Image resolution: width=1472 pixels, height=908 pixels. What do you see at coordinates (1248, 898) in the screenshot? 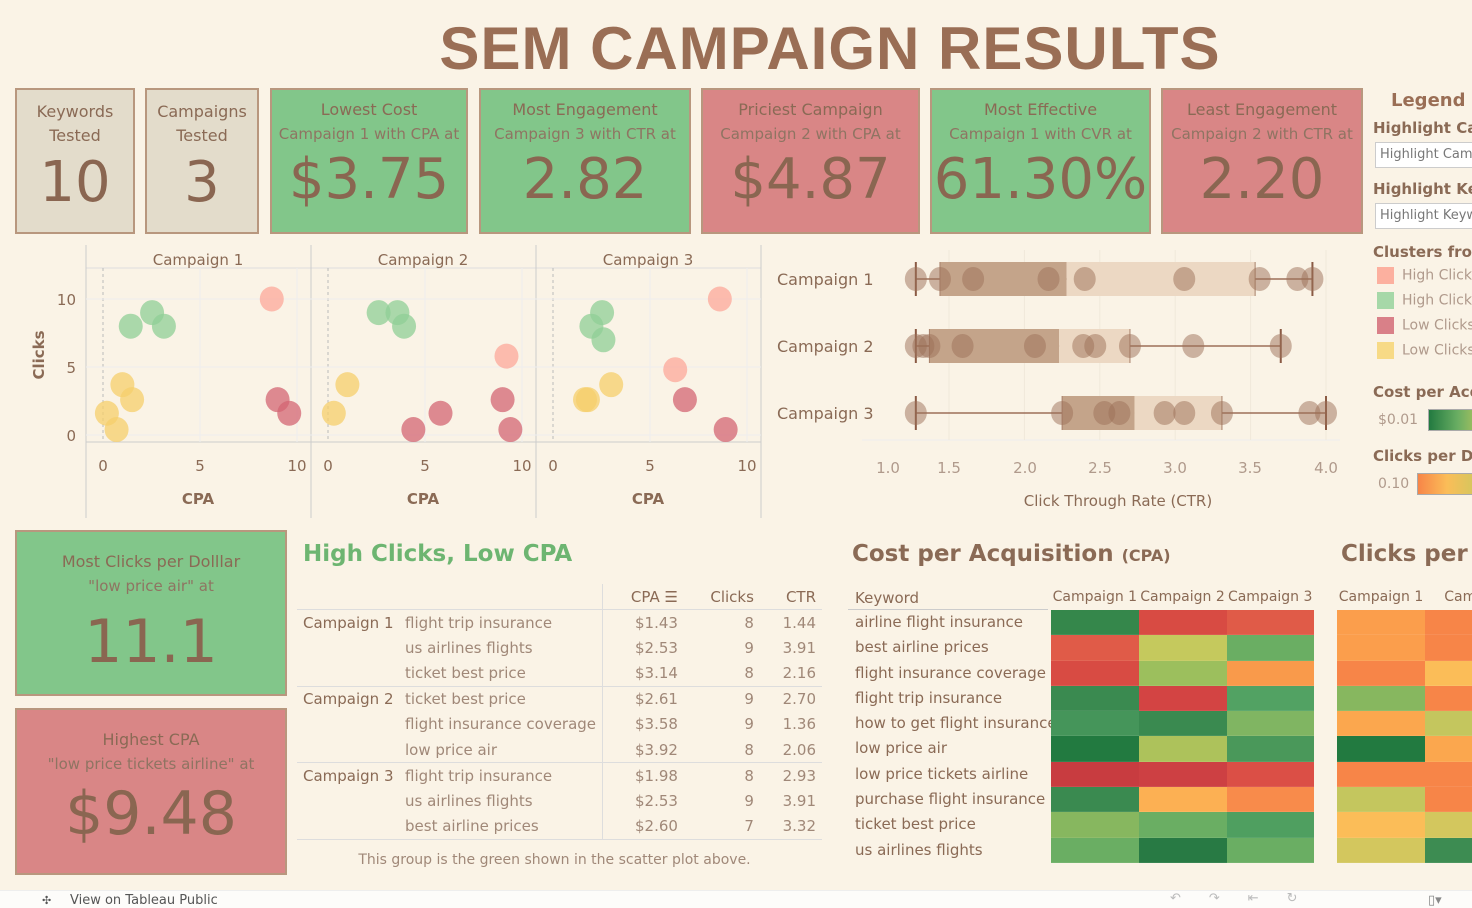
I see `undo-redo-revert-icons: ↶↷⇤↻` at bounding box center [1248, 898].